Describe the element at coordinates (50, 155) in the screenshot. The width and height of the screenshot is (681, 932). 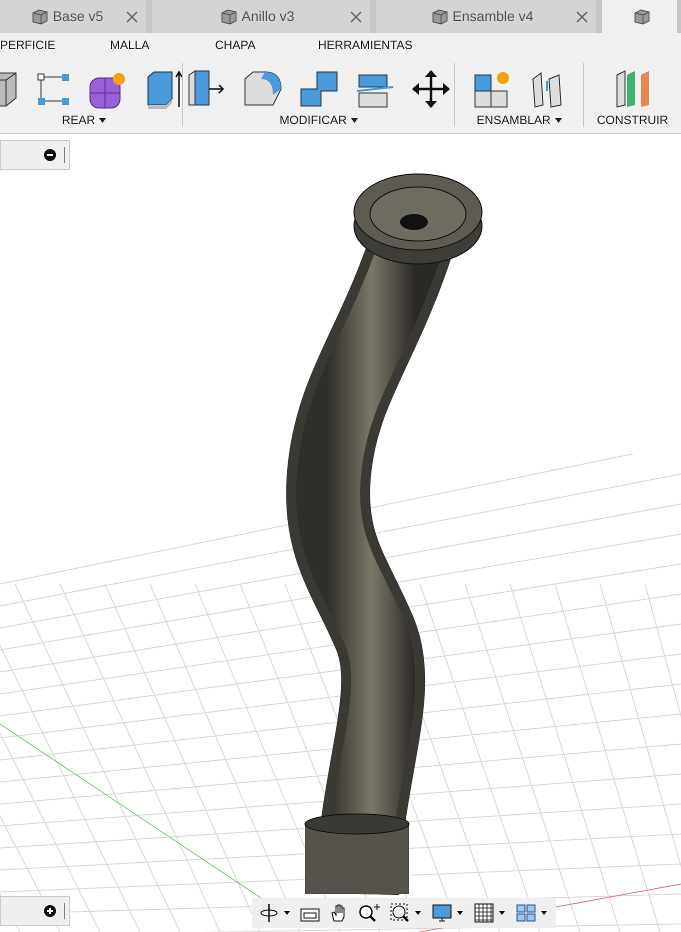
I see `minus-icon` at that location.